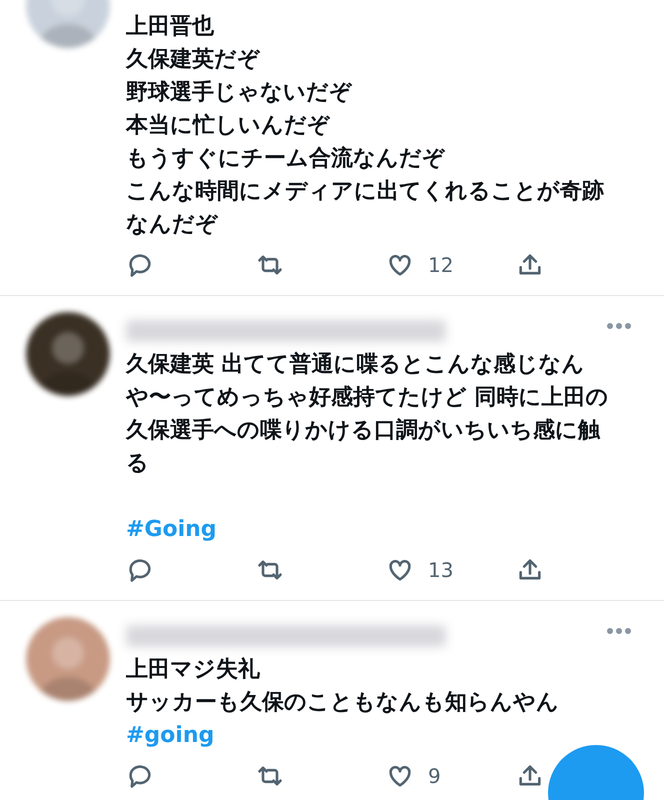 This screenshot has height=800, width=664. What do you see at coordinates (365, 208) in the screenshot?
I see `tweet-text: こんな時間にメディアに出てくれることが奇跡なんだぞ` at bounding box center [365, 208].